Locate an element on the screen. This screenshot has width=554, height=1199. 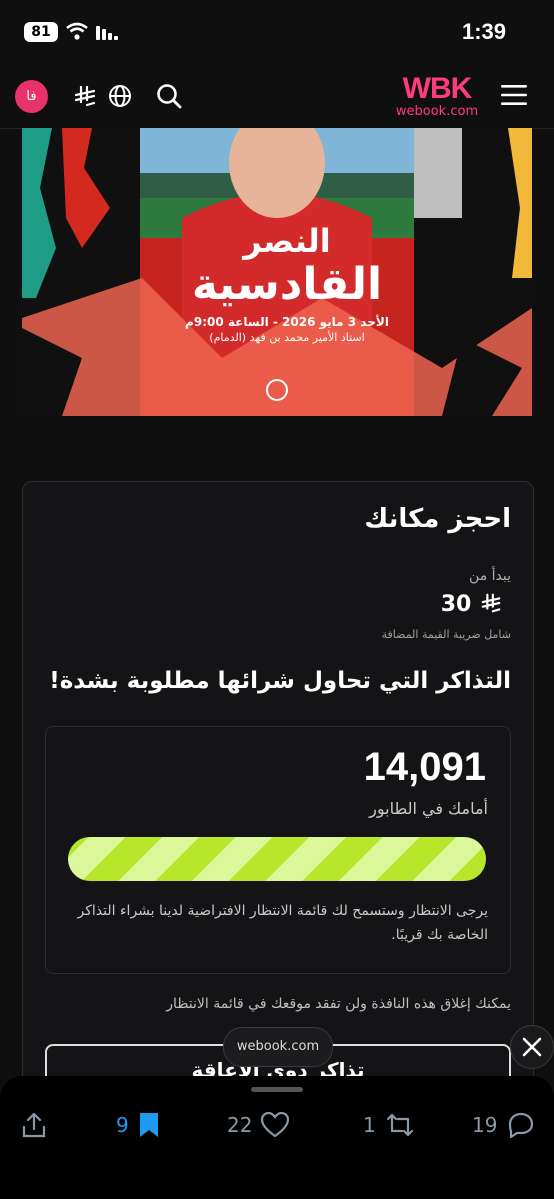
banner-home-team: النصر is located at coordinates (287, 241).